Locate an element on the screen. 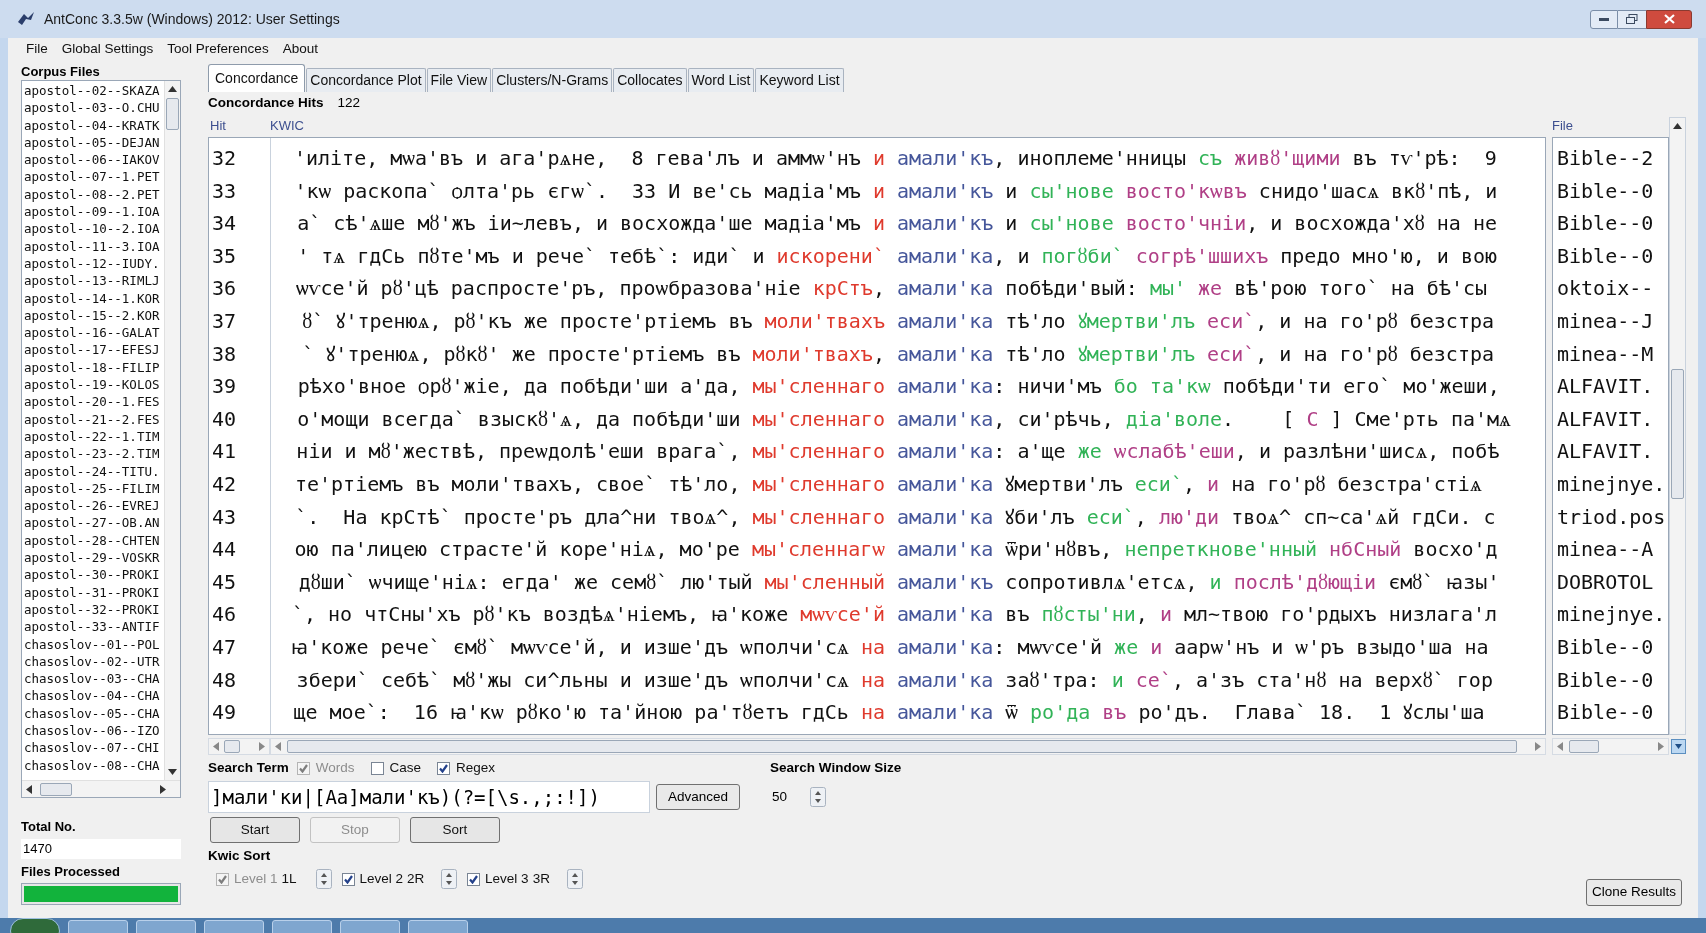 Image resolution: width=1706 pixels, height=933 pixels. file-list-item: apostol--31--PROKI is located at coordinates (94, 592).